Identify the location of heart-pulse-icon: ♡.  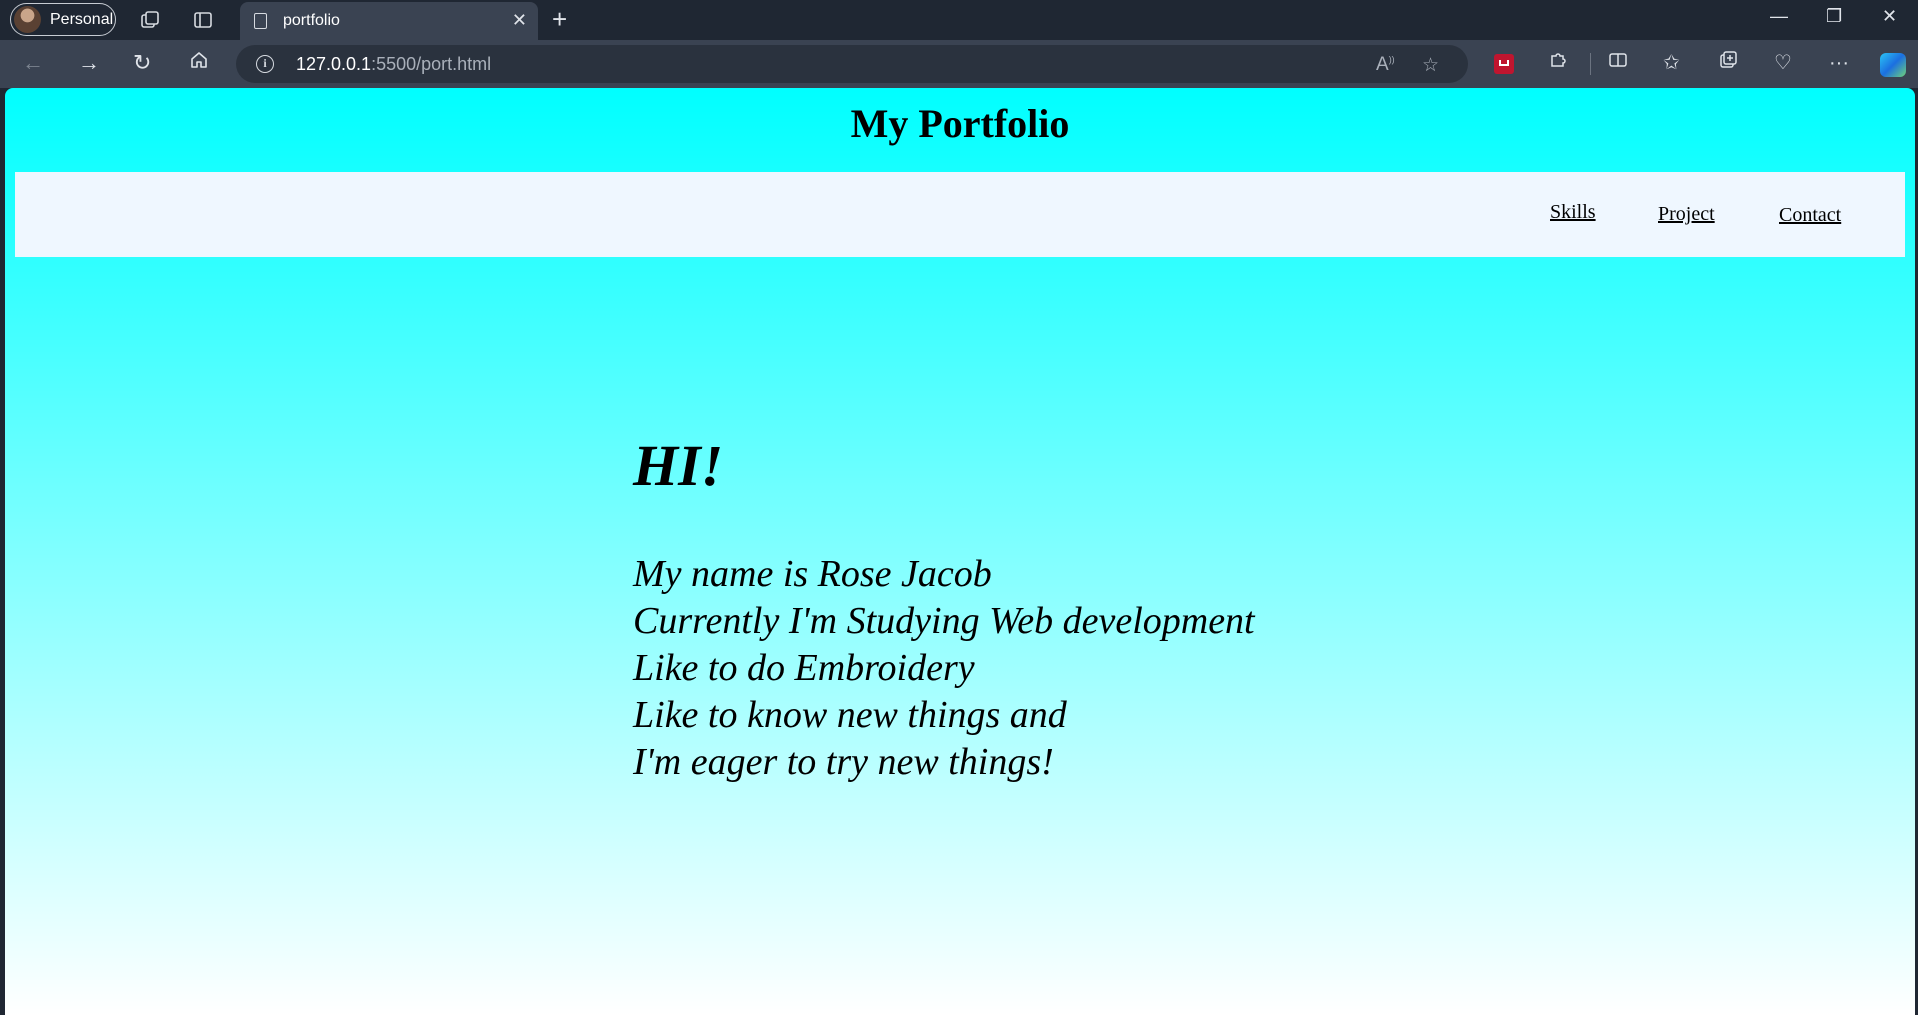
(1783, 63).